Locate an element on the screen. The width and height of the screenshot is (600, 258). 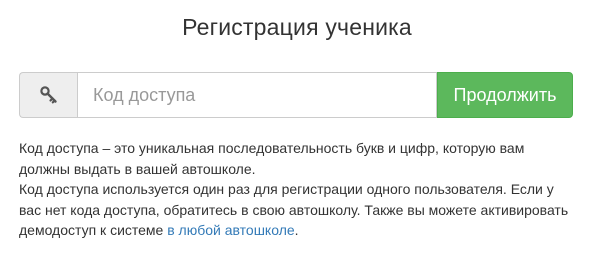
key-icon is located at coordinates (48, 95).